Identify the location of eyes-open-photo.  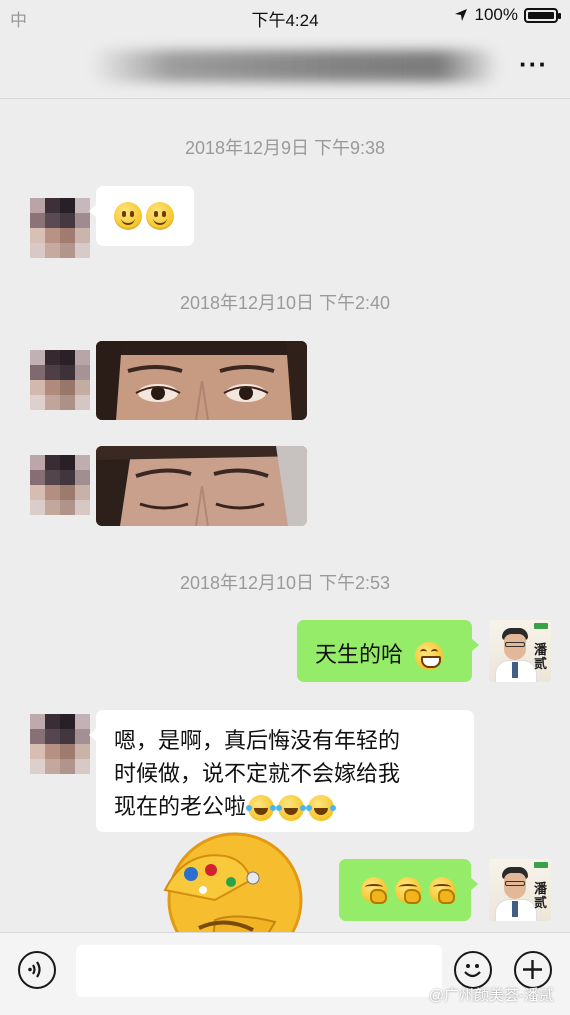
(201, 380).